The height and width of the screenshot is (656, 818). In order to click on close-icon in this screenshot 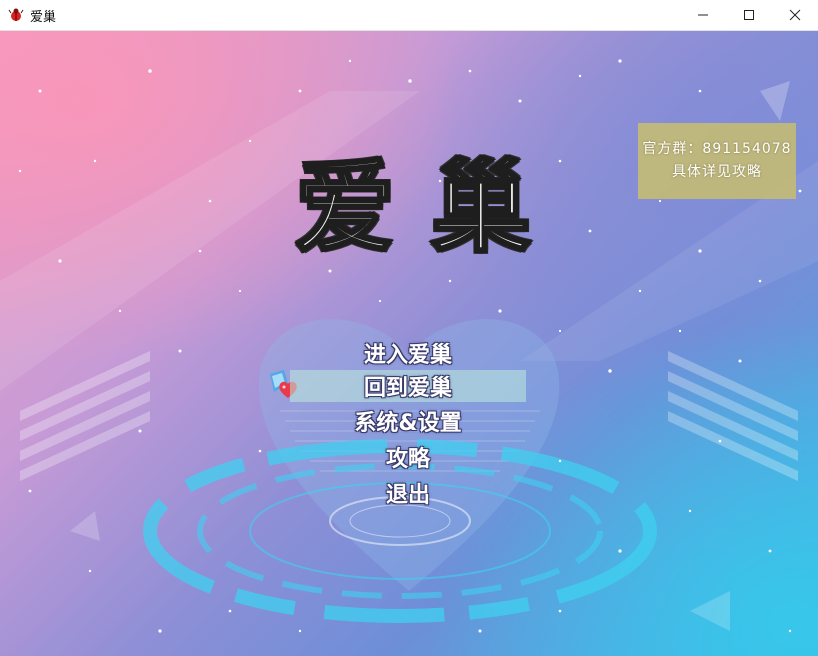, I will do `click(795, 15)`.